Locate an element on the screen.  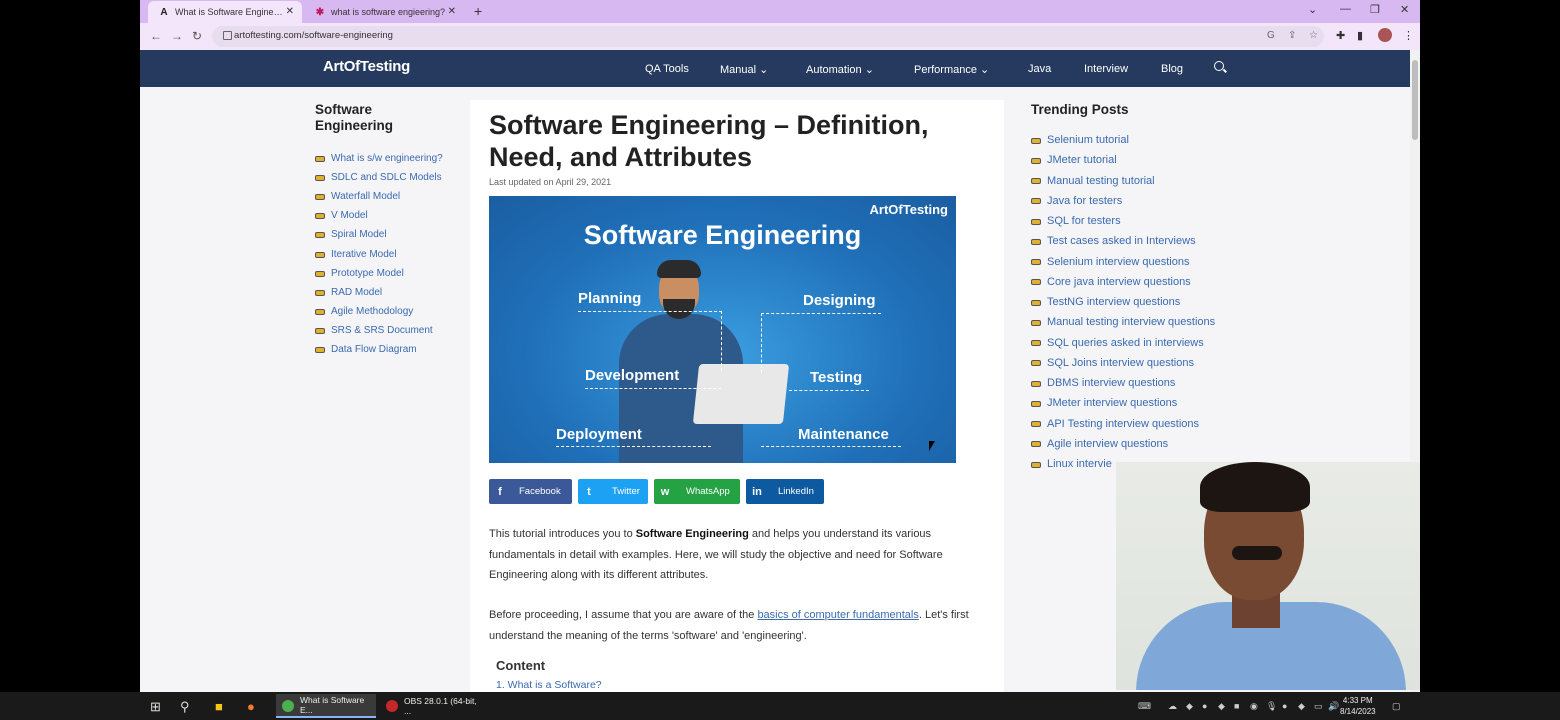
network-icon: ▭ is located at coordinates (1318, 706).